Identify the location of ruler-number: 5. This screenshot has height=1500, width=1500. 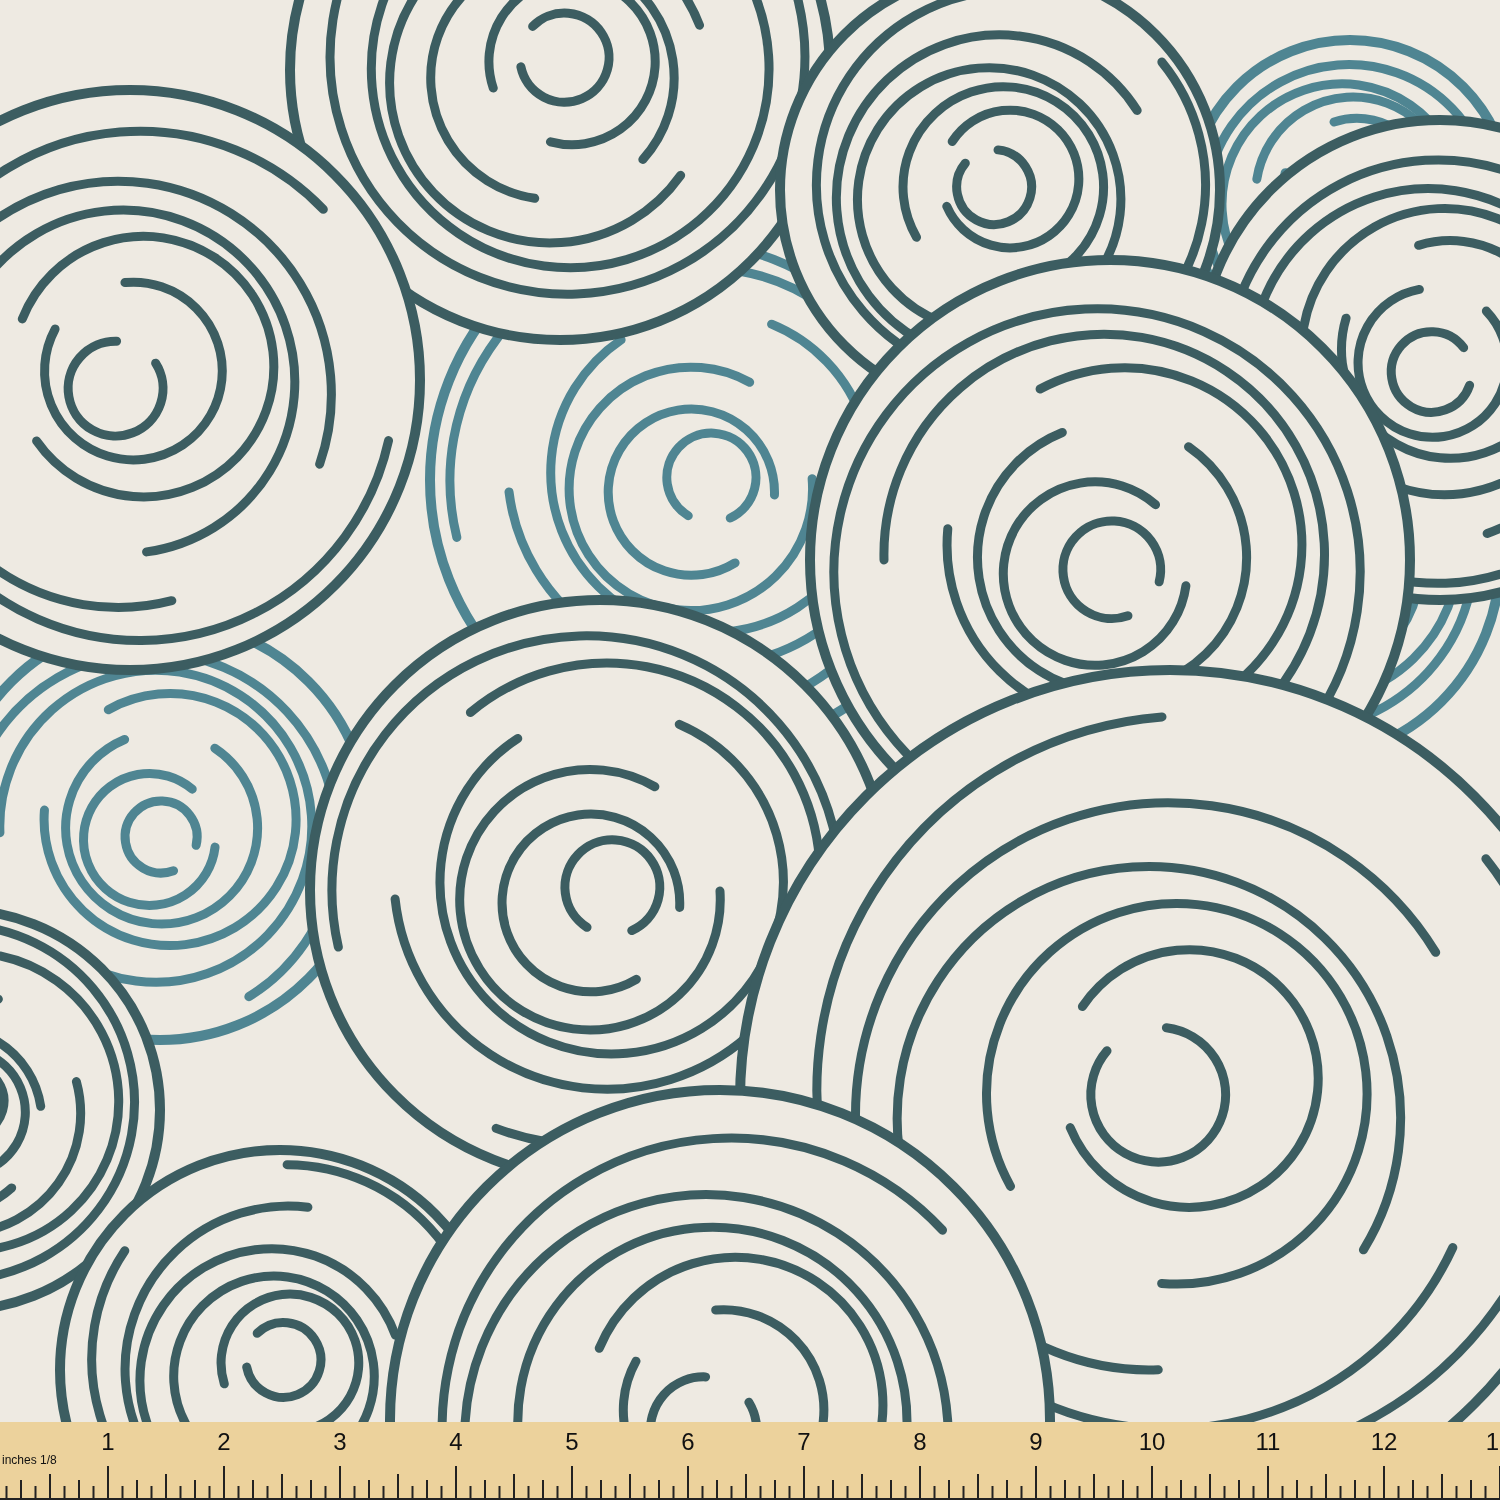
(572, 1442).